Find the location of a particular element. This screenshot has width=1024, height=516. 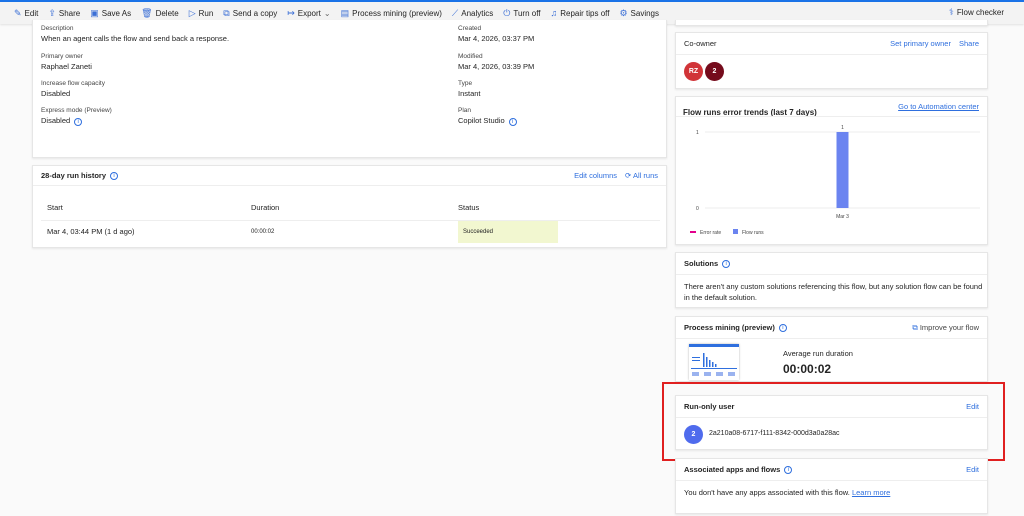

play-icon: ▷ is located at coordinates (192, 12).